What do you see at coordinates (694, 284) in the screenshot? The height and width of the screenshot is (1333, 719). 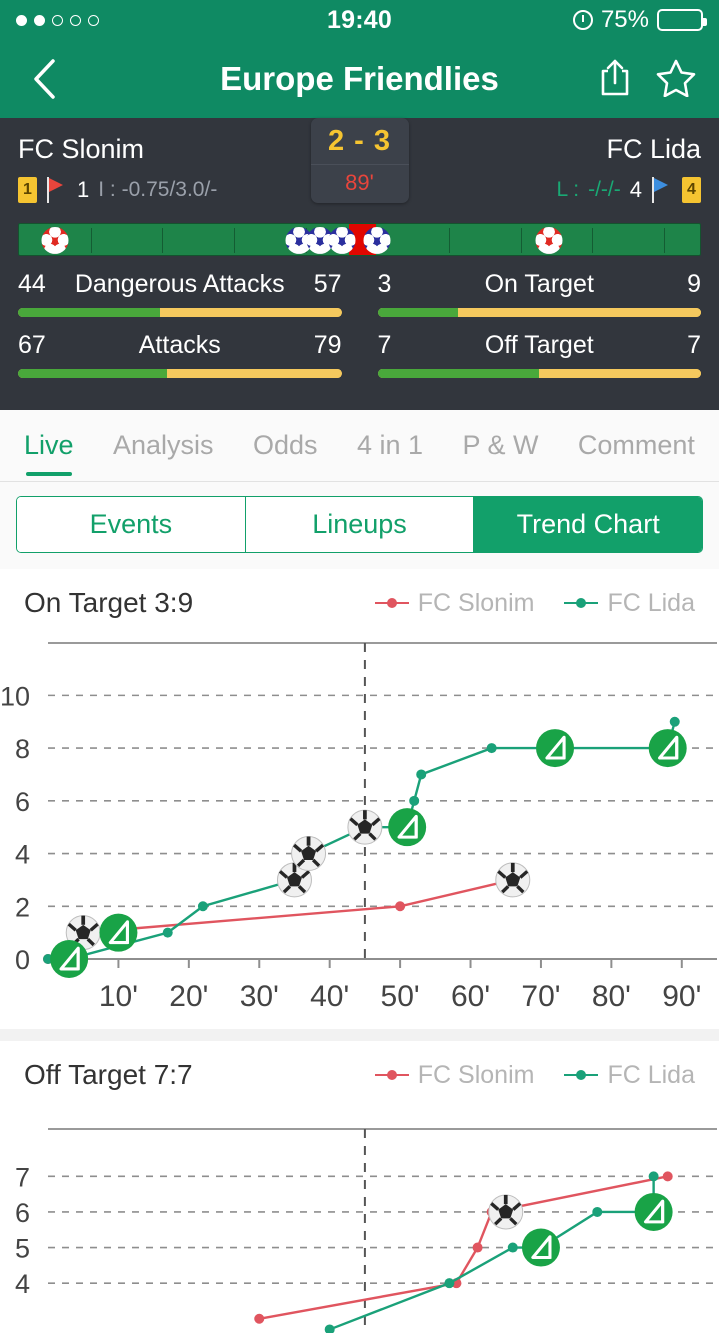 I see `stat-away-value: 9` at bounding box center [694, 284].